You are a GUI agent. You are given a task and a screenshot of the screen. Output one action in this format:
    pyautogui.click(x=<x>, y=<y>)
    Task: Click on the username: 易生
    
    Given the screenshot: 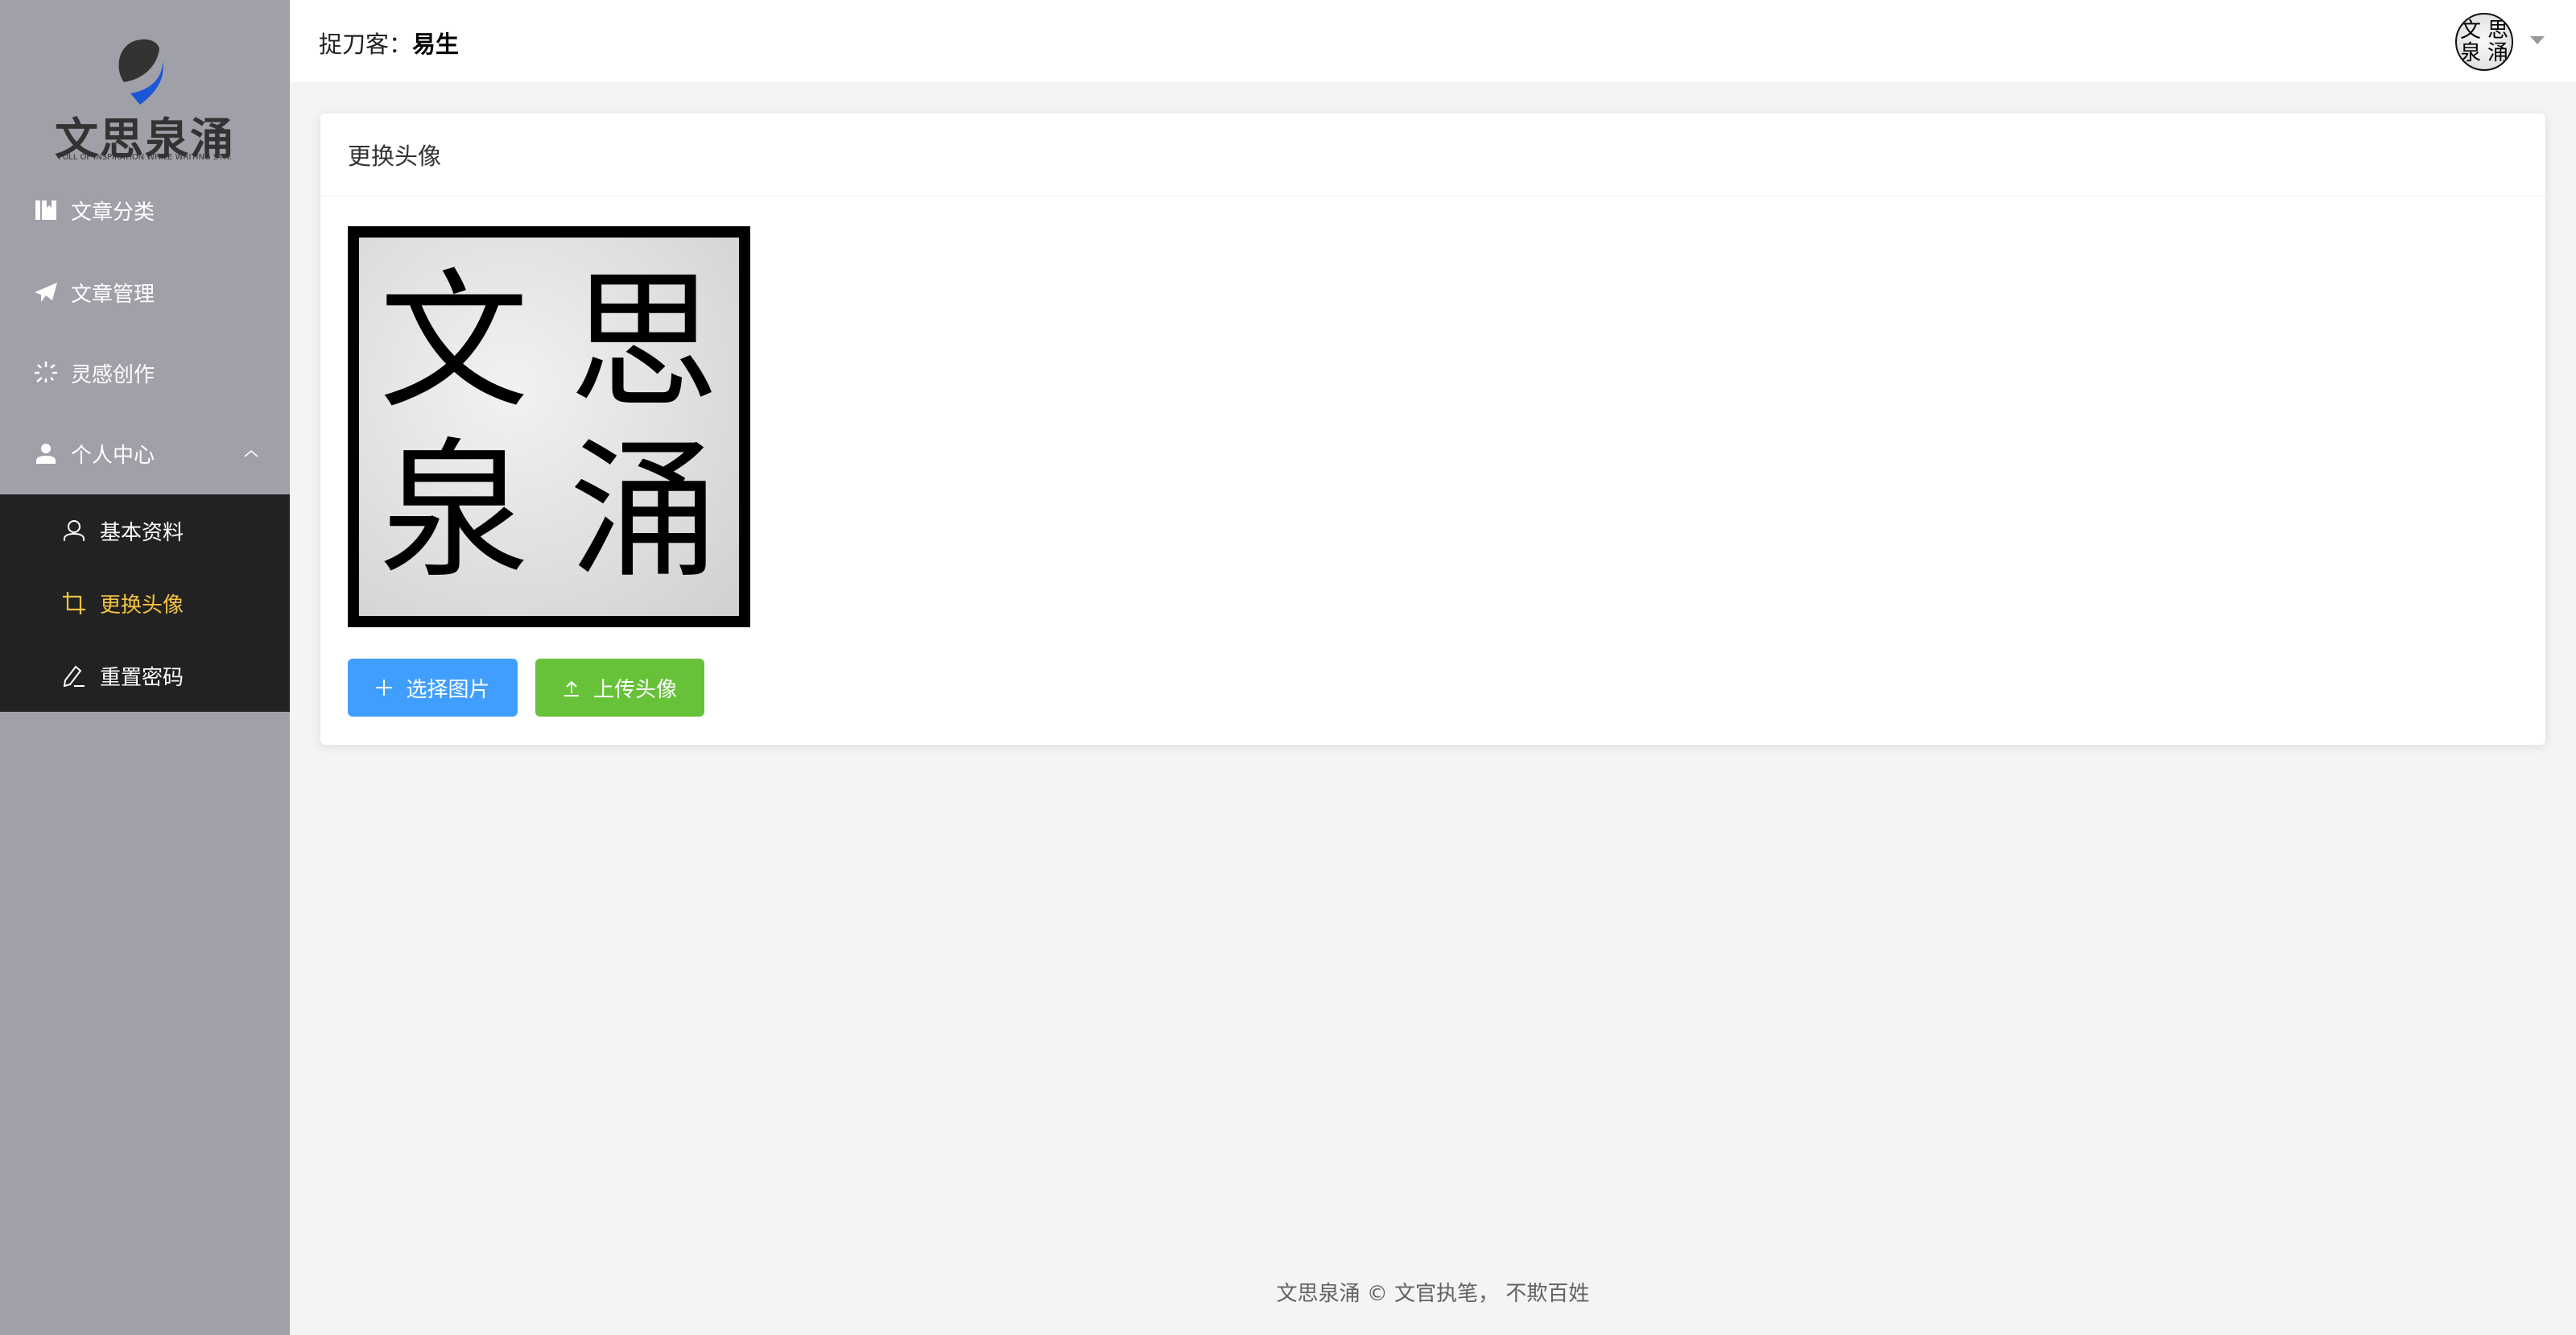 What is the action you would take?
    pyautogui.click(x=436, y=44)
    